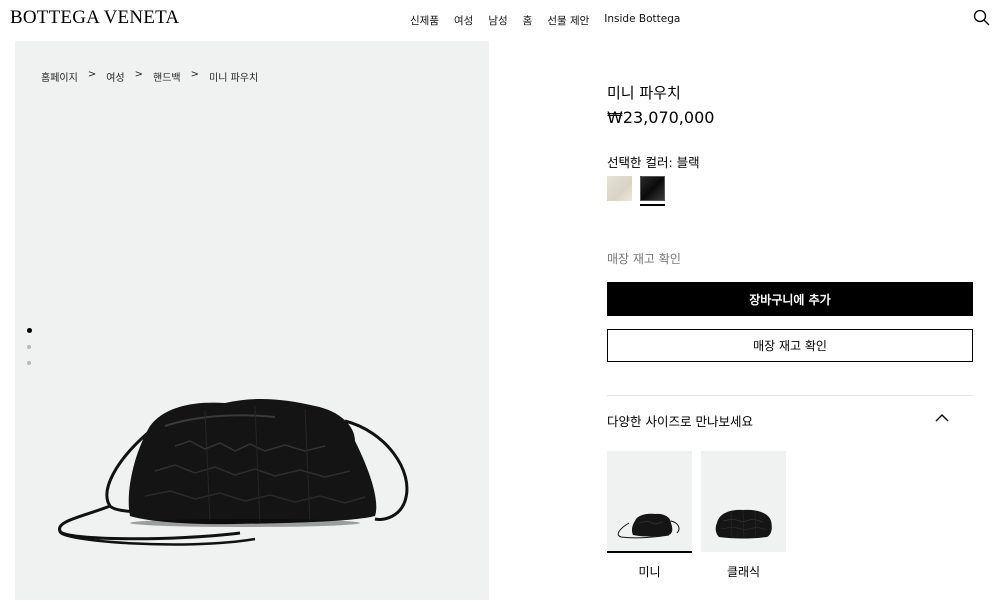  What do you see at coordinates (463, 20) in the screenshot?
I see `nav-item-women: 여성` at bounding box center [463, 20].